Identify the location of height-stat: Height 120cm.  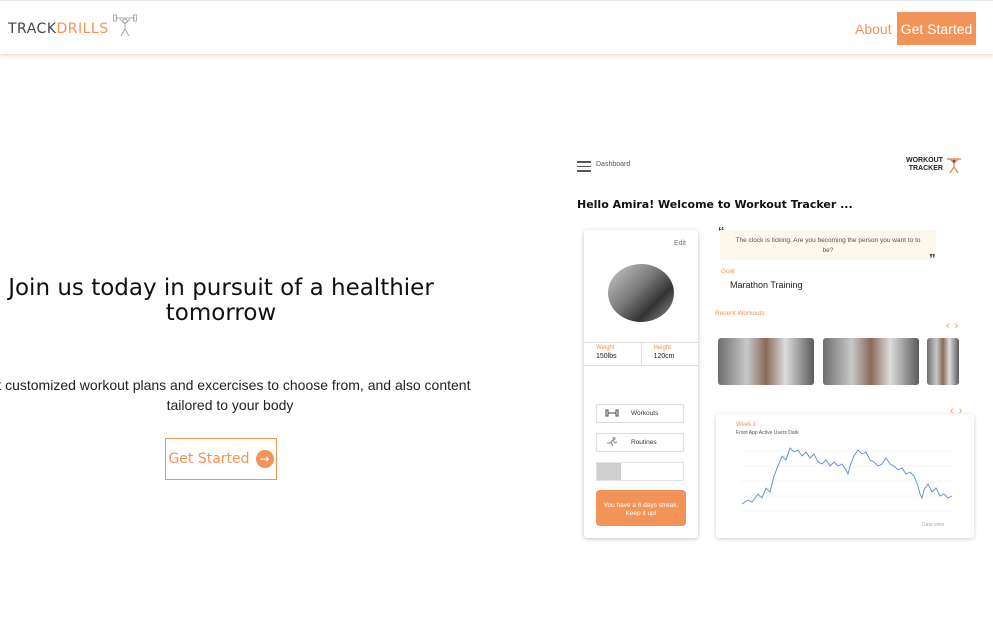
(670, 354).